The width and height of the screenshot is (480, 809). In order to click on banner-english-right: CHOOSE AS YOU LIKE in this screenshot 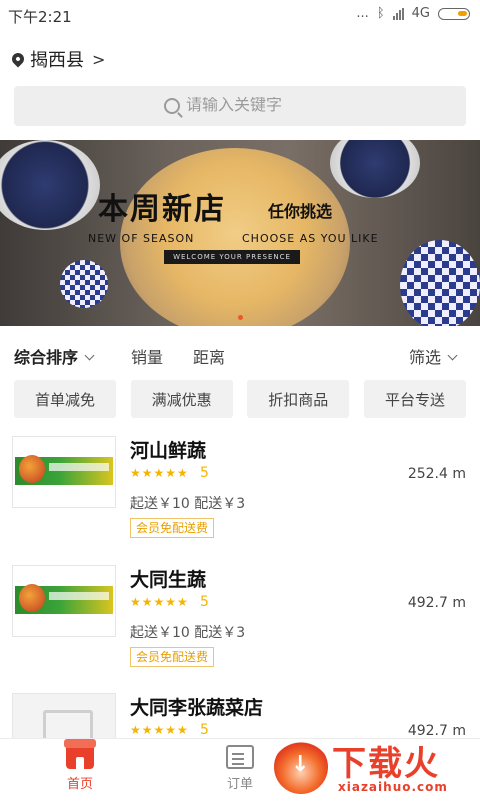, I will do `click(310, 238)`.